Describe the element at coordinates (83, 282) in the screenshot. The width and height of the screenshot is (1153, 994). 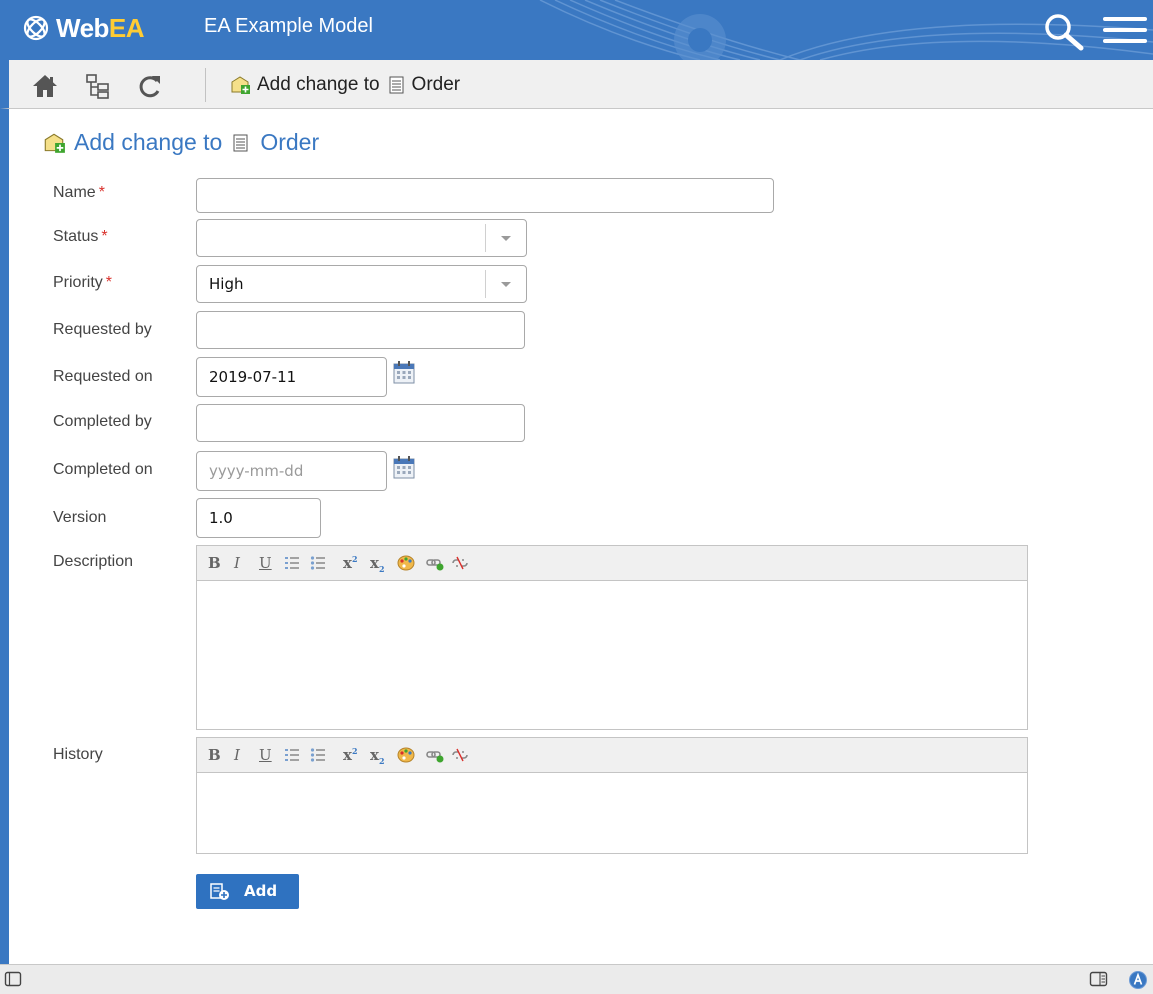
I see `priority-label: Priority *` at that location.